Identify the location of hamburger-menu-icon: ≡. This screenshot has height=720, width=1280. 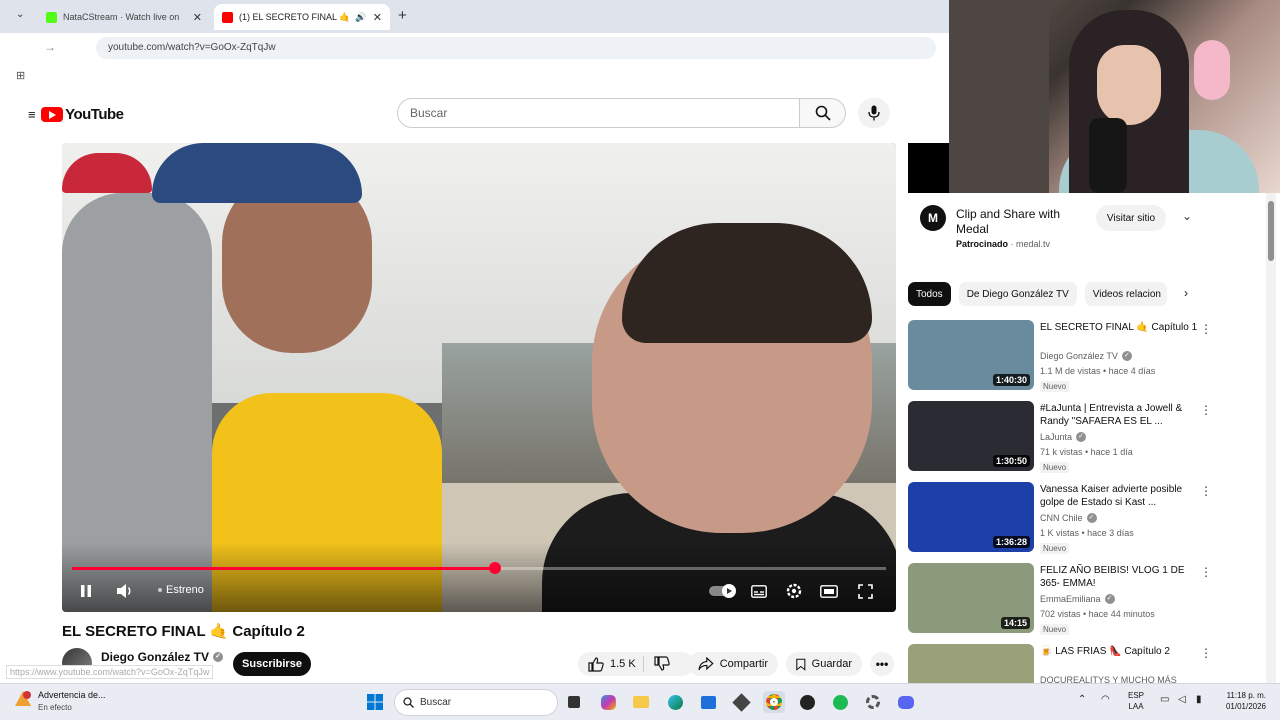
(32, 114).